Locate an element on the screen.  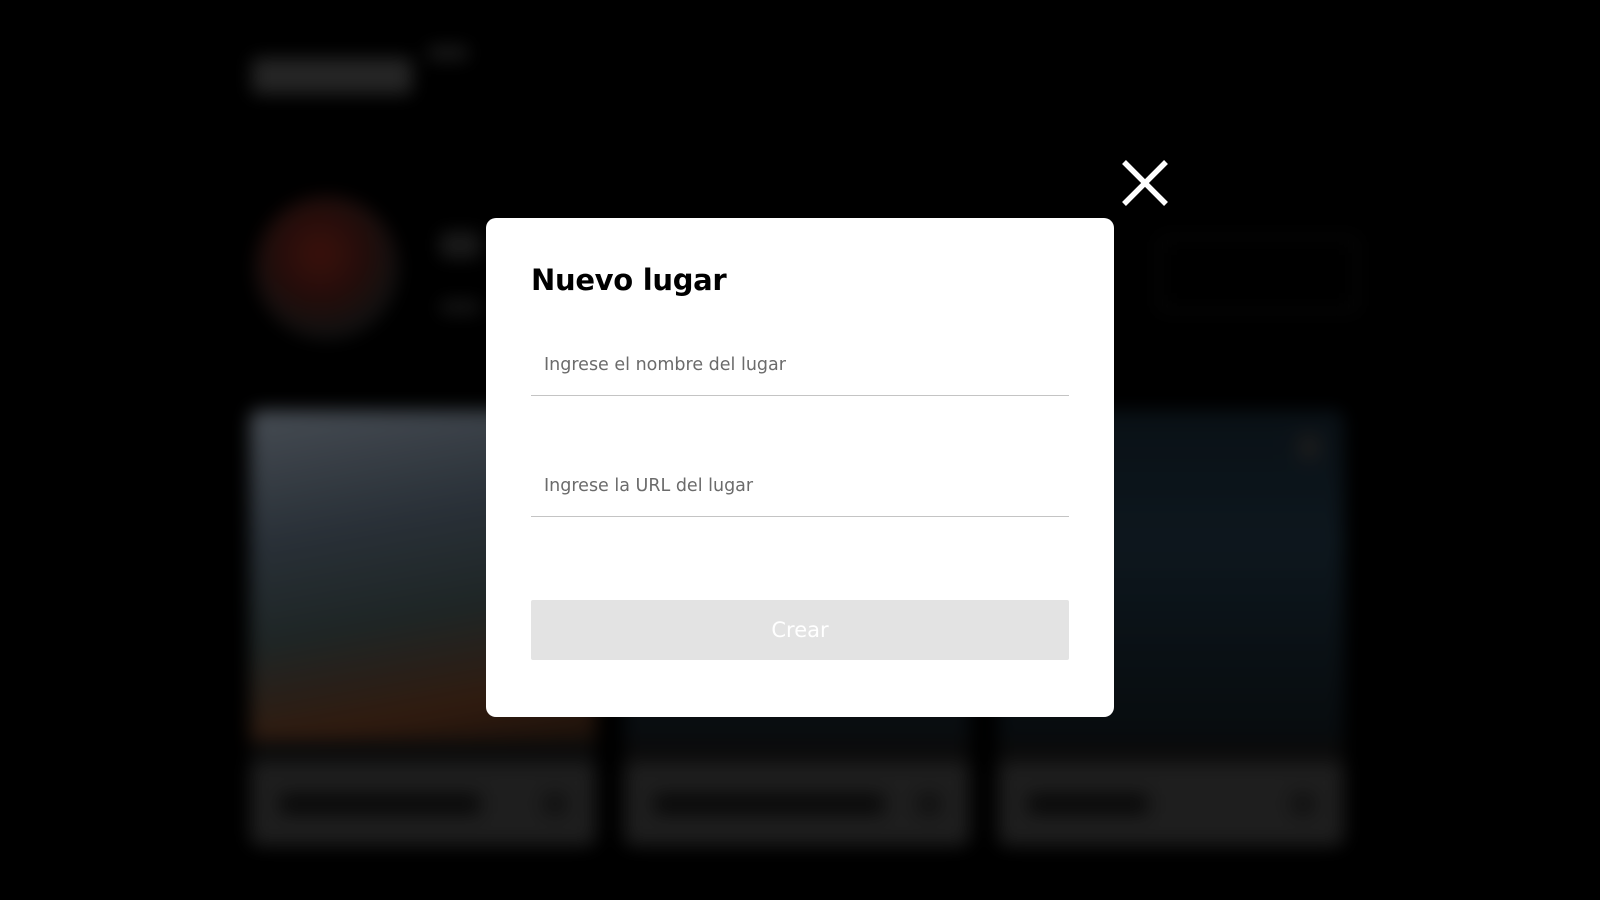
place-name-field is located at coordinates (800, 365).